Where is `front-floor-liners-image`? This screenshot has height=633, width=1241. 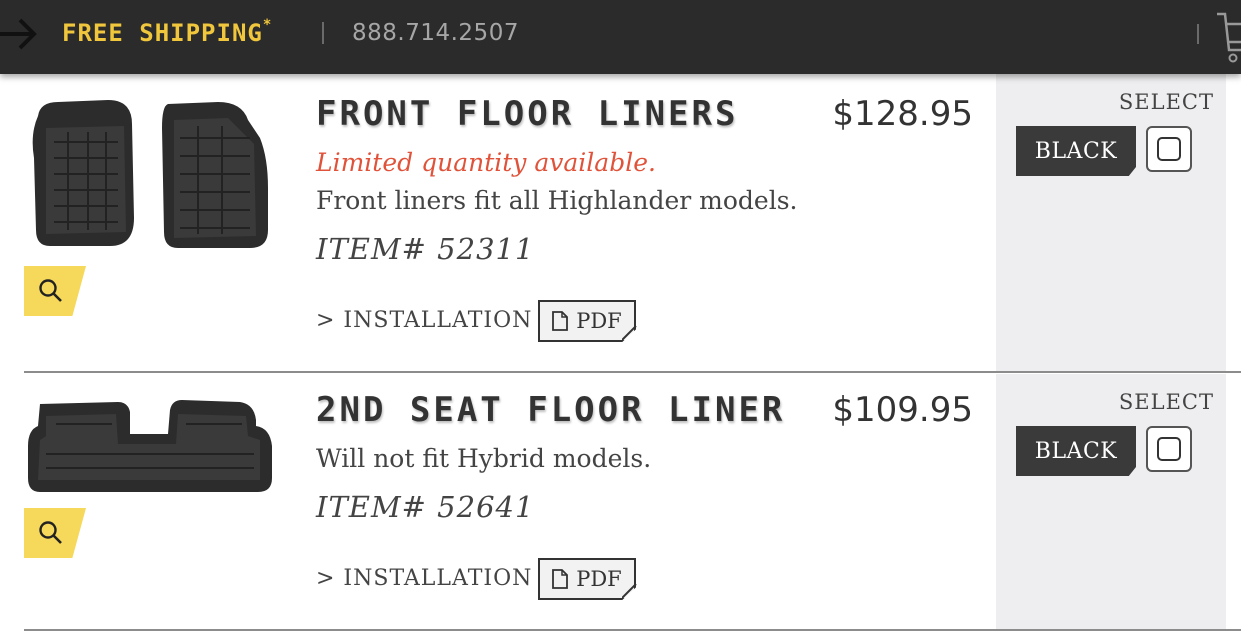
front-floor-liners-image is located at coordinates (150, 174).